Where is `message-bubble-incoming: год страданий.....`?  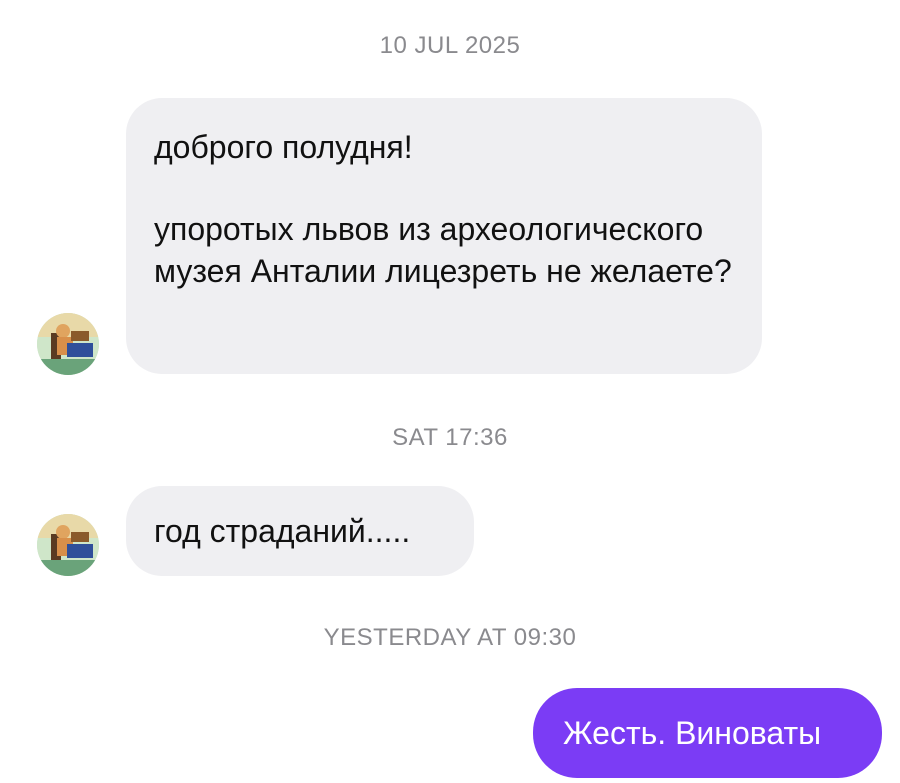
message-bubble-incoming: год страданий..... is located at coordinates (300, 531).